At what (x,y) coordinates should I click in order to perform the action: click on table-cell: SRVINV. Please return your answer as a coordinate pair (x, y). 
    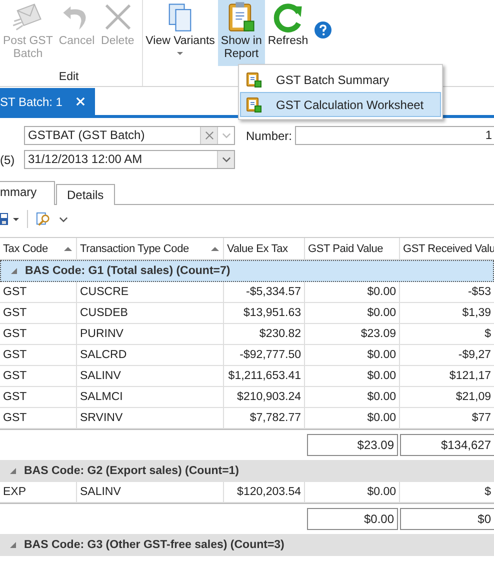
    Looking at the image, I should click on (150, 418).